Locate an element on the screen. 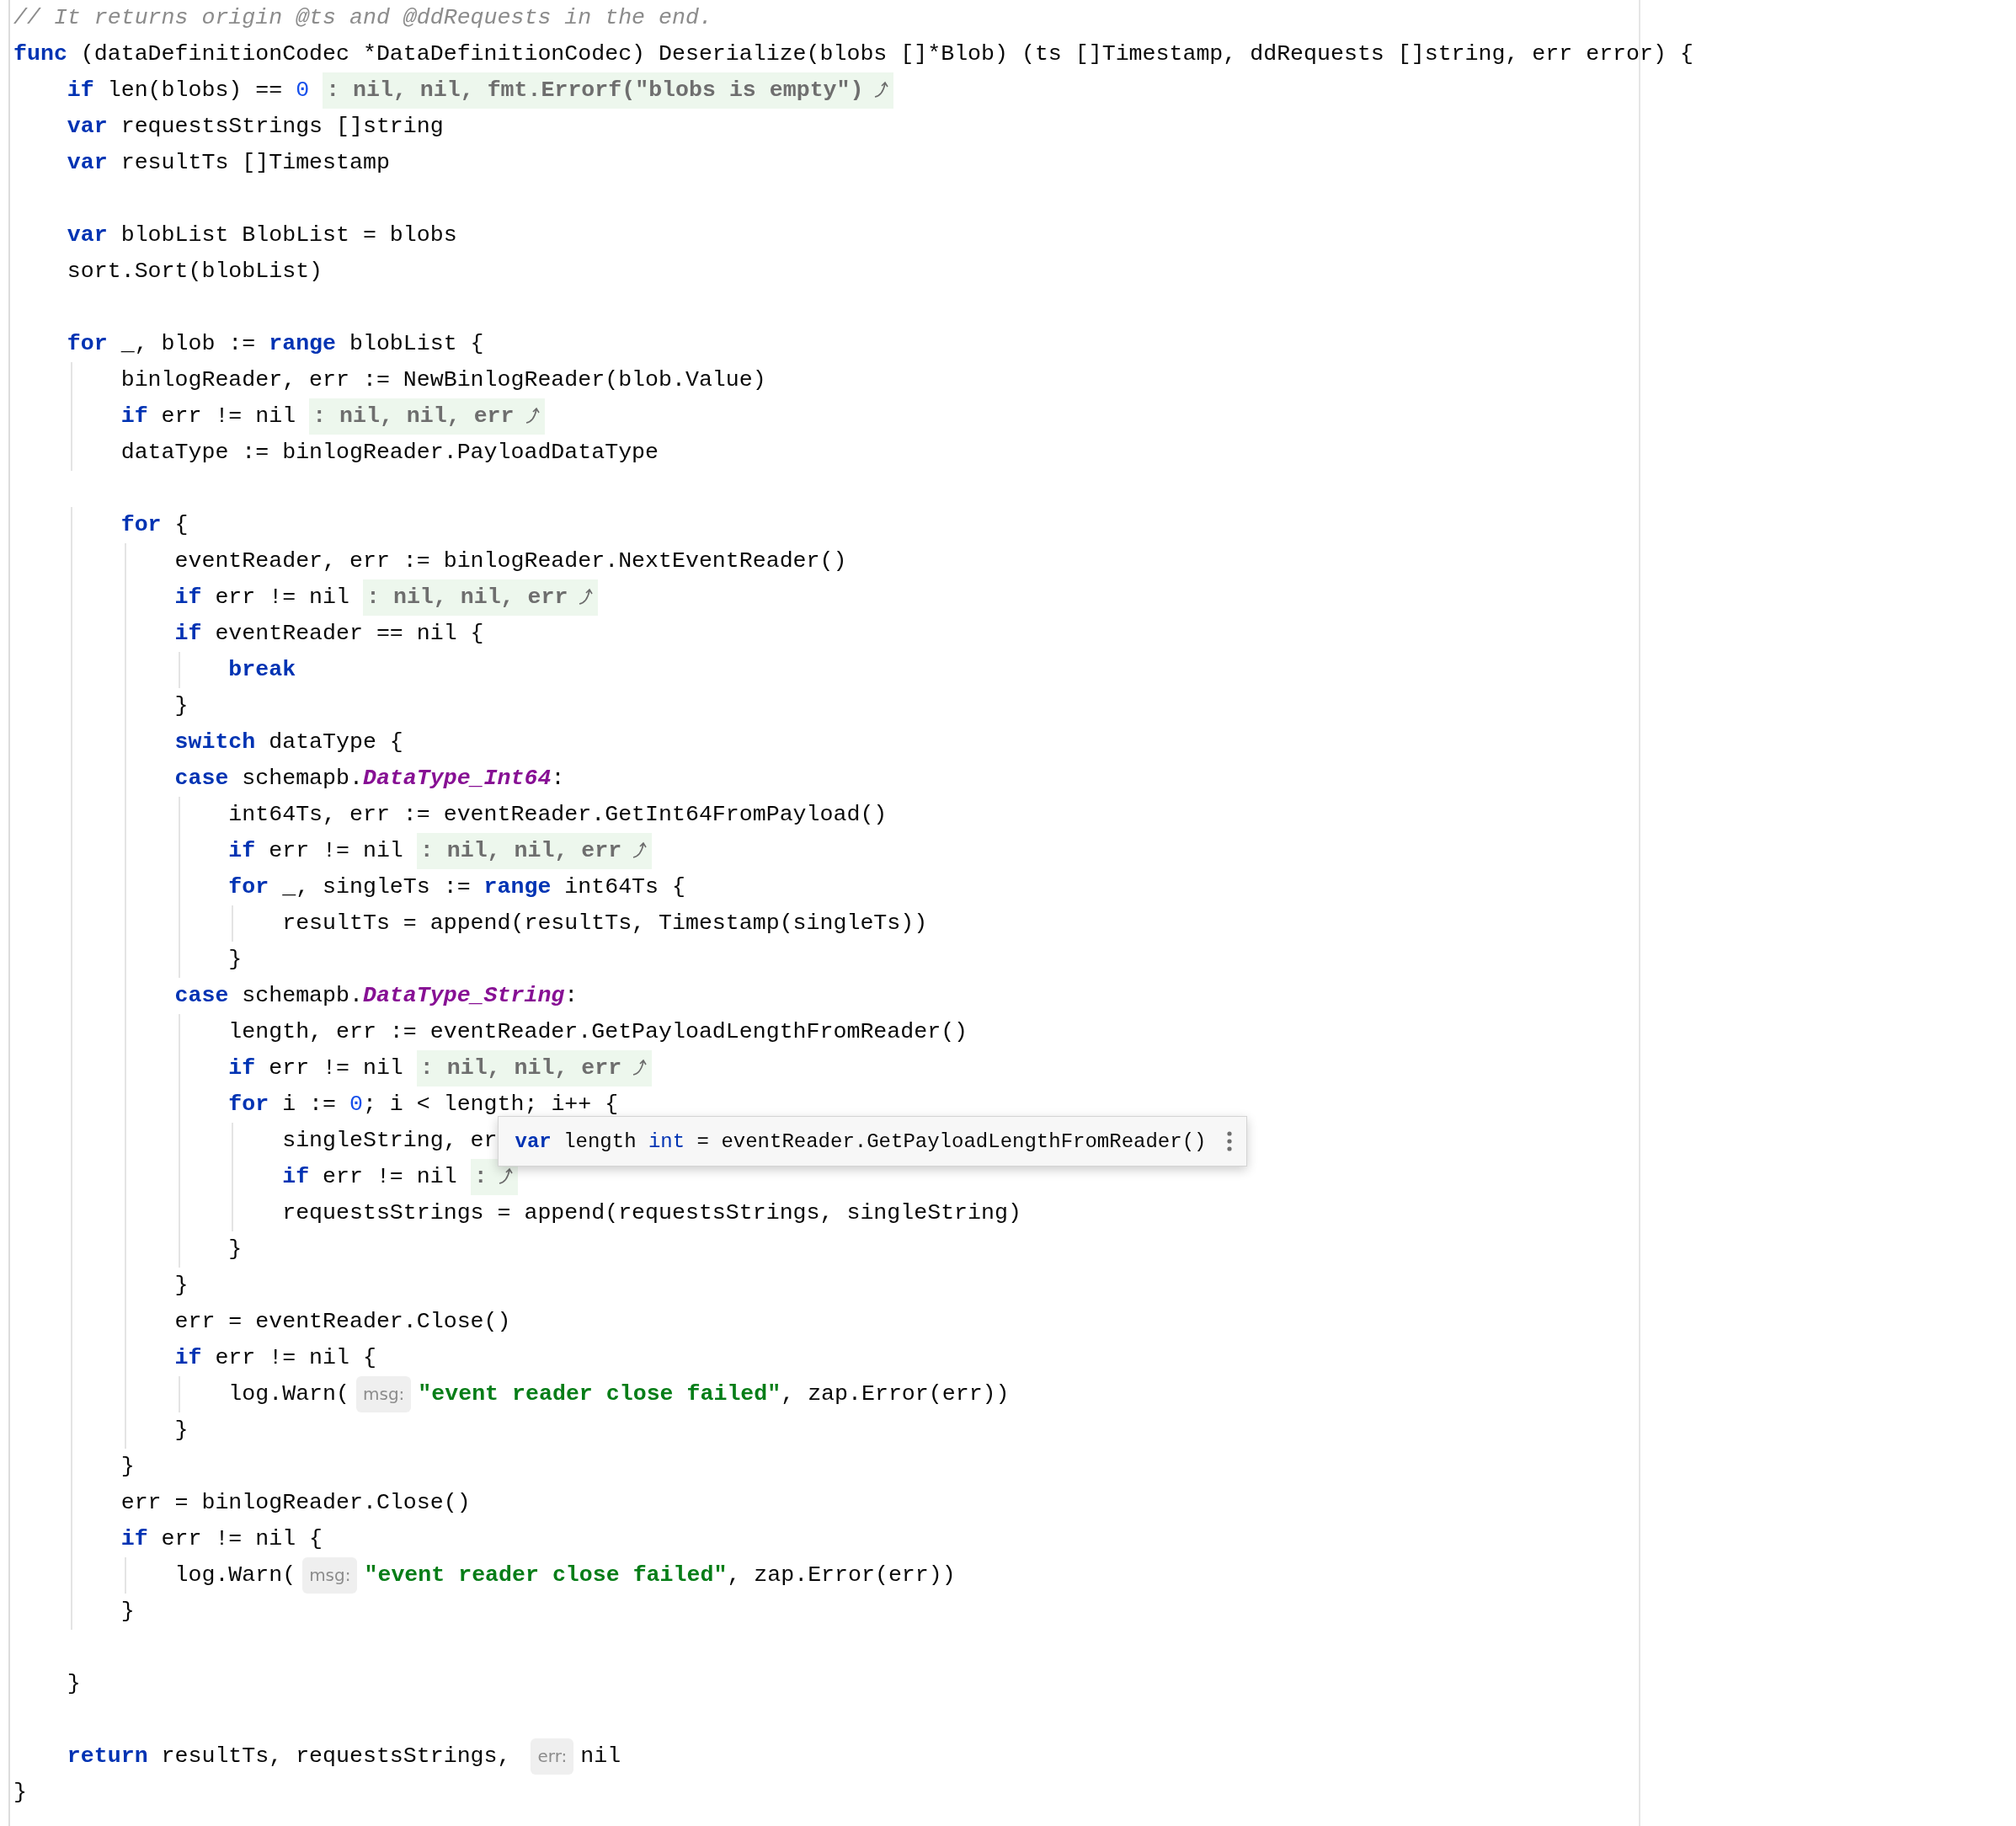 This screenshot has width=2016, height=1826. code-text: if len(blobs) == 0 is located at coordinates (188, 90).